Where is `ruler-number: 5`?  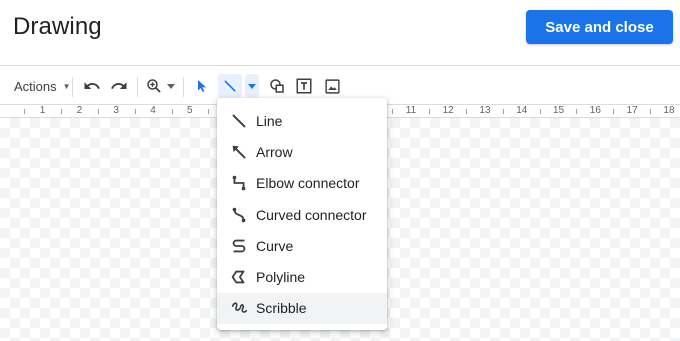
ruler-number: 5 is located at coordinates (190, 110).